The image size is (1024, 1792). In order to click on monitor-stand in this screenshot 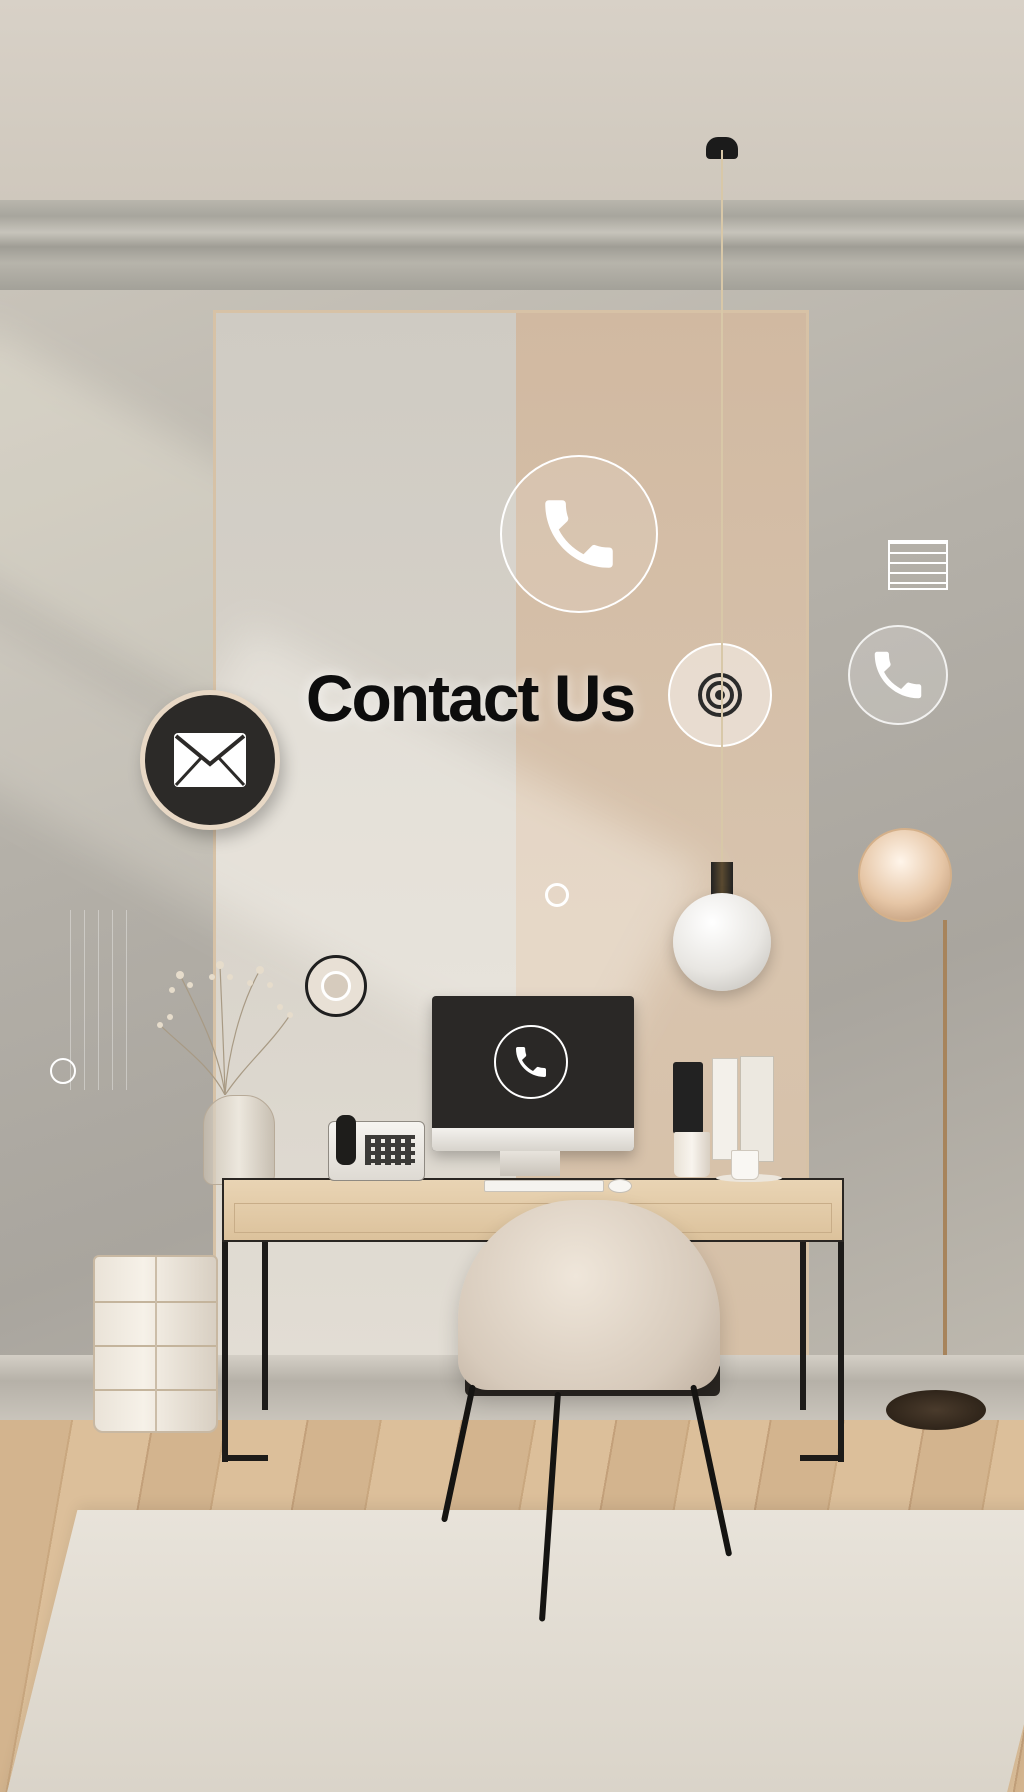, I will do `click(530, 1163)`.